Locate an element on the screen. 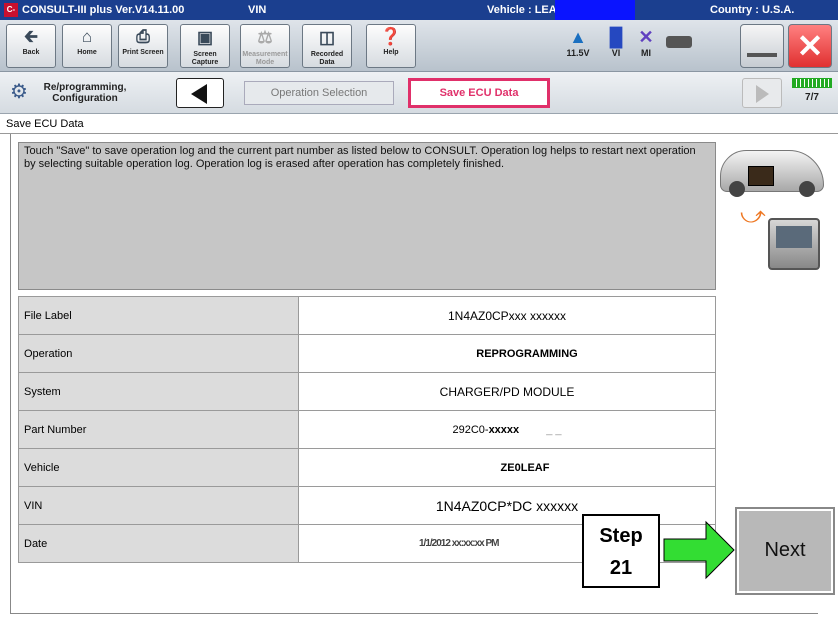  measurement-icon: ⚖ is located at coordinates (265, 37).